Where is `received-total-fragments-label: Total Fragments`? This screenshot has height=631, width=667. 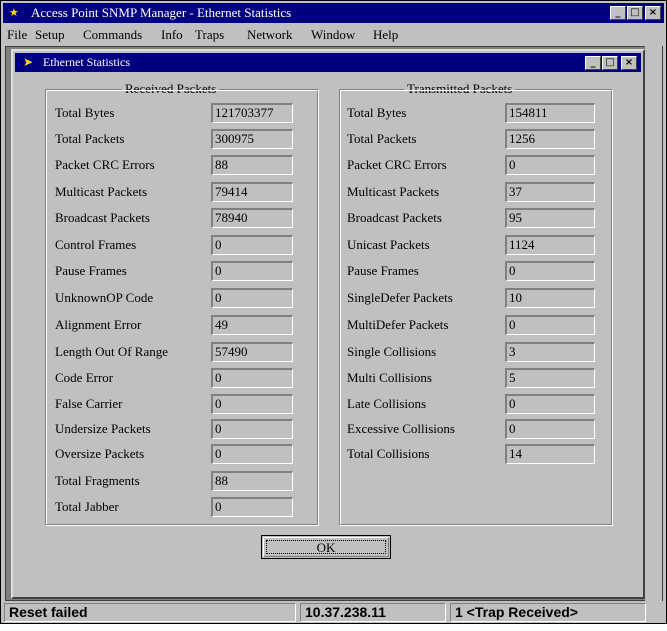 received-total-fragments-label: Total Fragments is located at coordinates (97, 480).